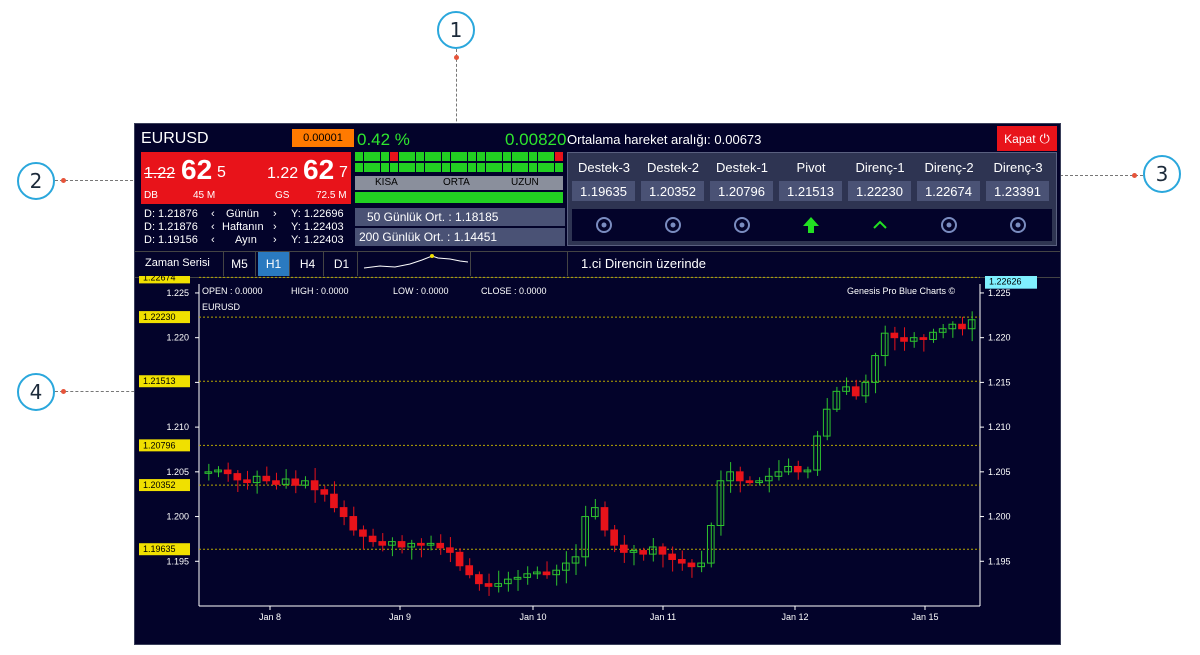 Image resolution: width=1200 pixels, height=655 pixels. Describe the element at coordinates (999, 427) in the screenshot. I see `y-tick-label-right: 1.210` at that location.